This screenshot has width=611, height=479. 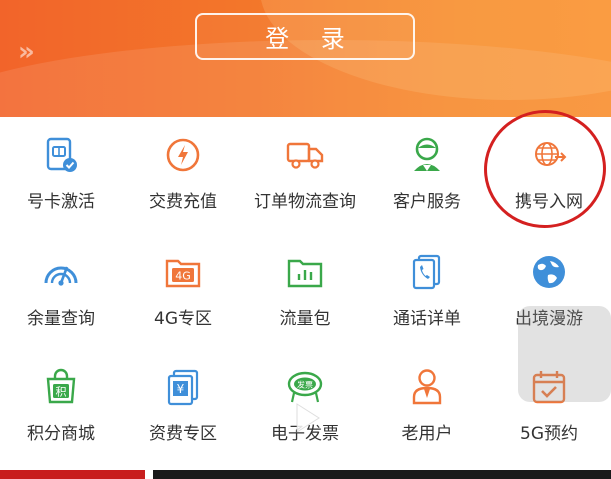 What do you see at coordinates (61, 319) in the screenshot?
I see `service-label: 余量查询` at bounding box center [61, 319].